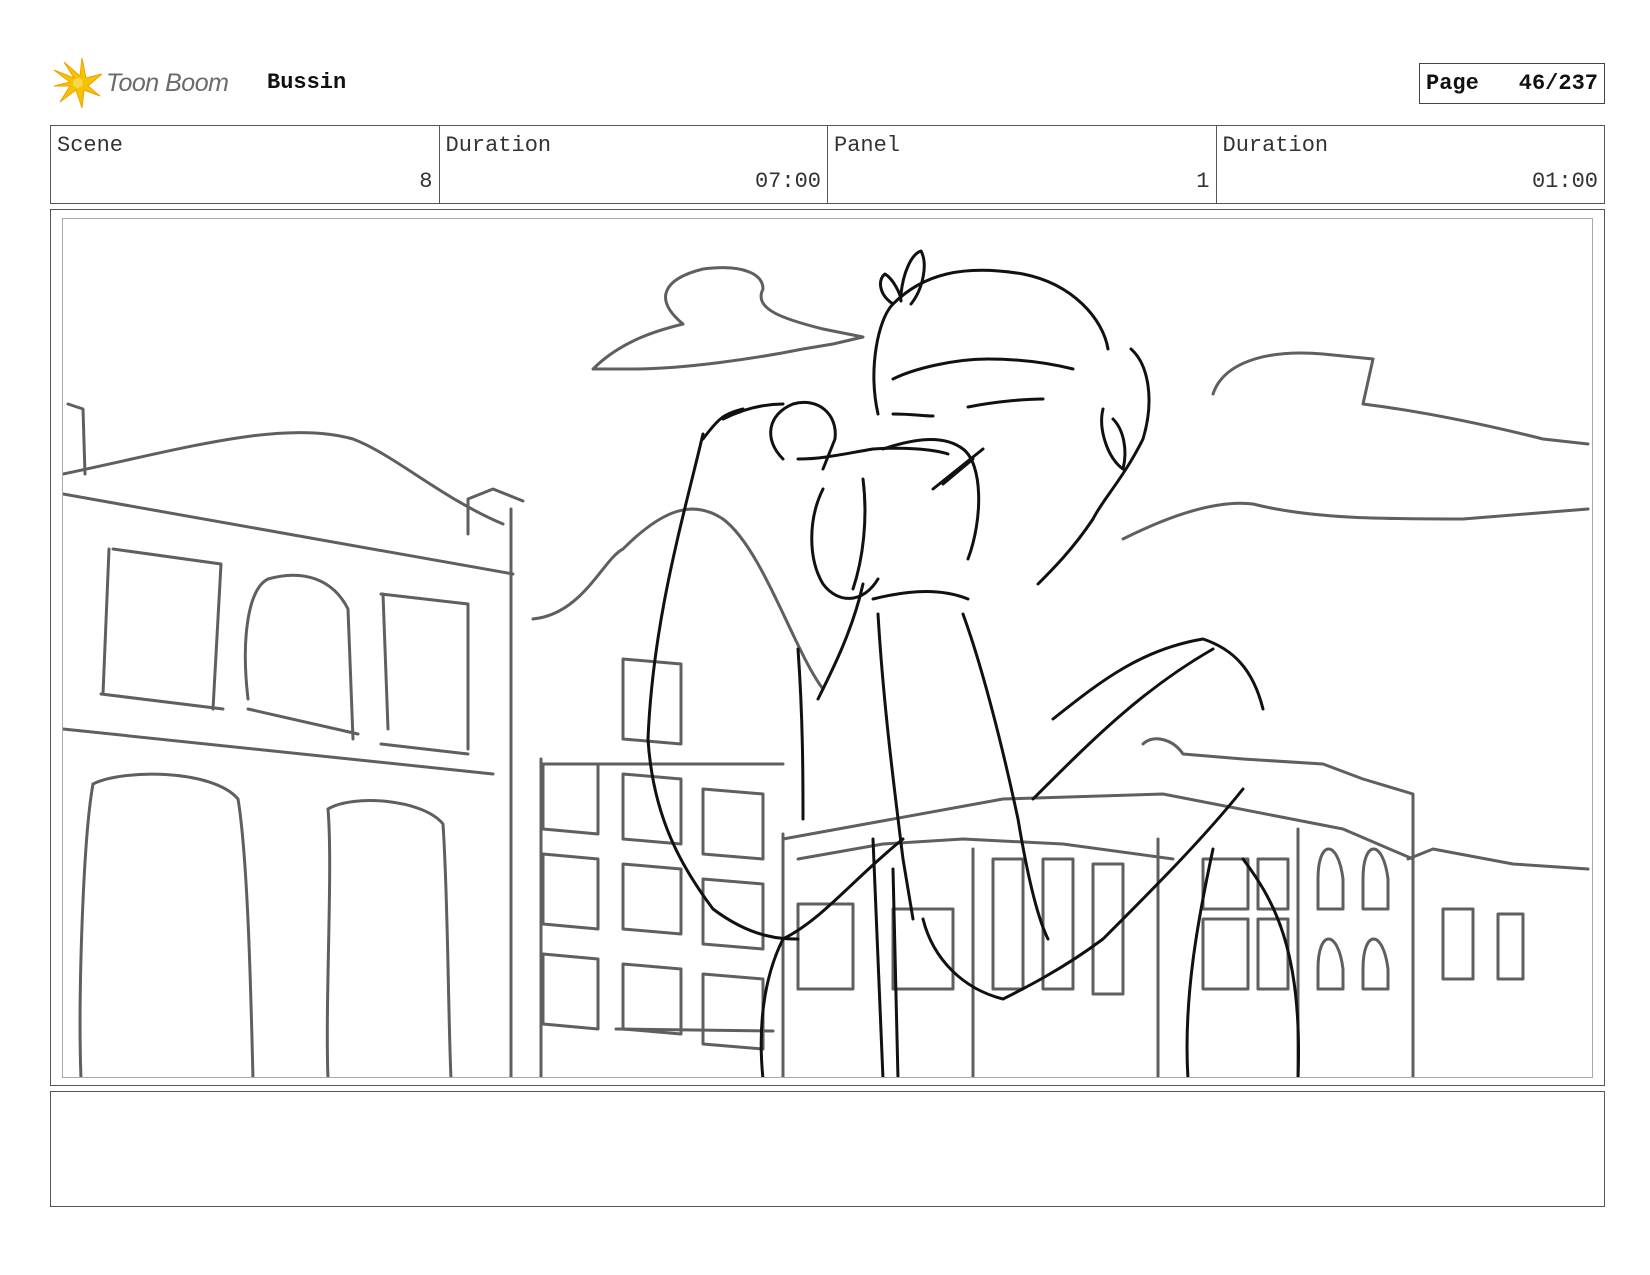  What do you see at coordinates (307, 82) in the screenshot?
I see `project-name: Bussin` at bounding box center [307, 82].